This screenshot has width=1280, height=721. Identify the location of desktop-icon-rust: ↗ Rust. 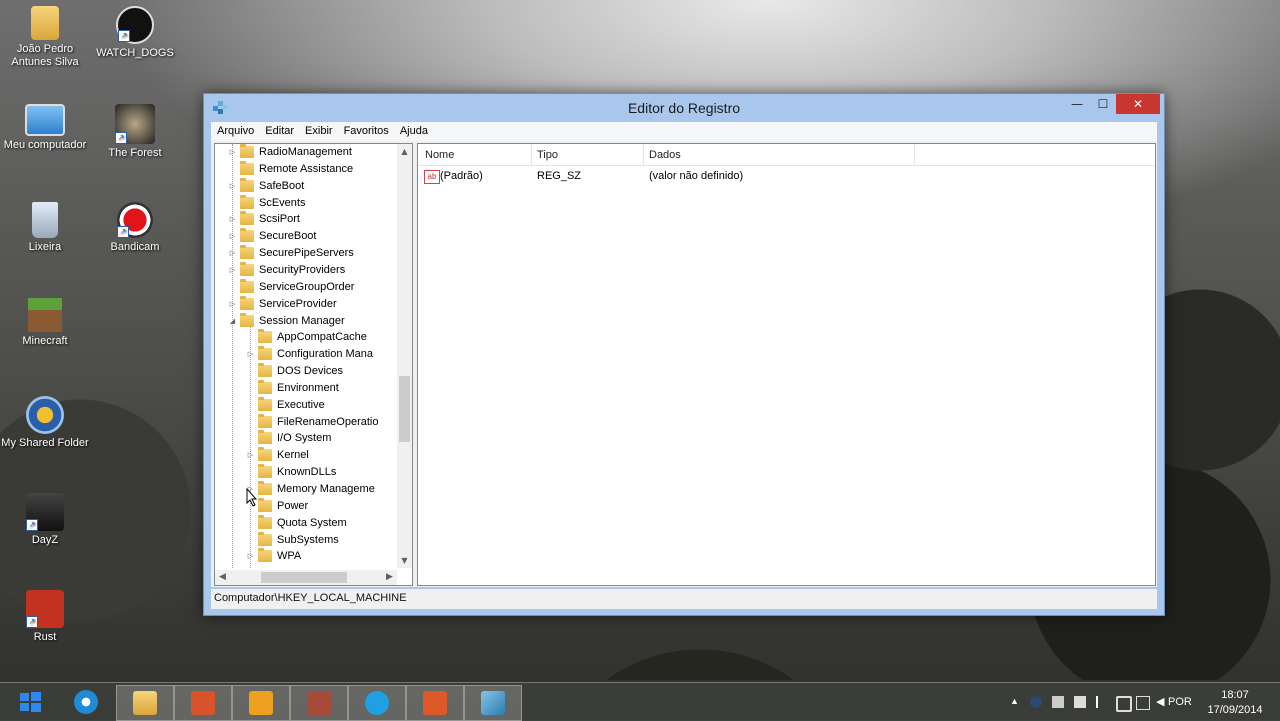
(45, 617).